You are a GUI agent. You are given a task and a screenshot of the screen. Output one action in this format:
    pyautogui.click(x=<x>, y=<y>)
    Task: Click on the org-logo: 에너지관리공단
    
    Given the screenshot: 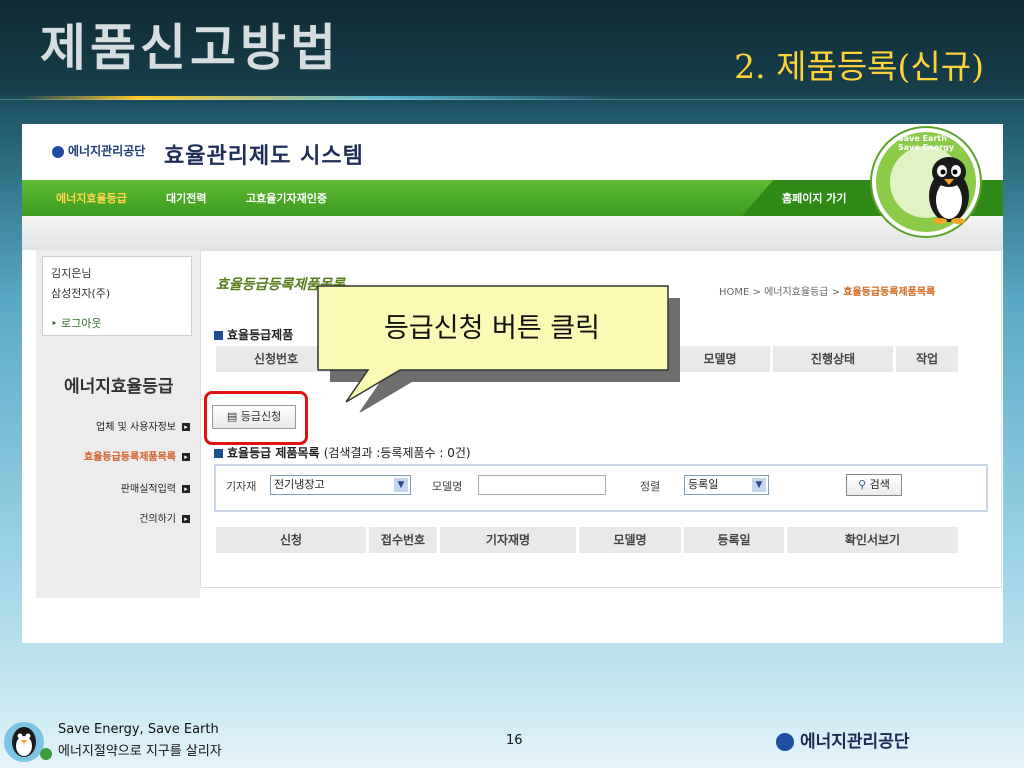 What is the action you would take?
    pyautogui.click(x=98, y=150)
    